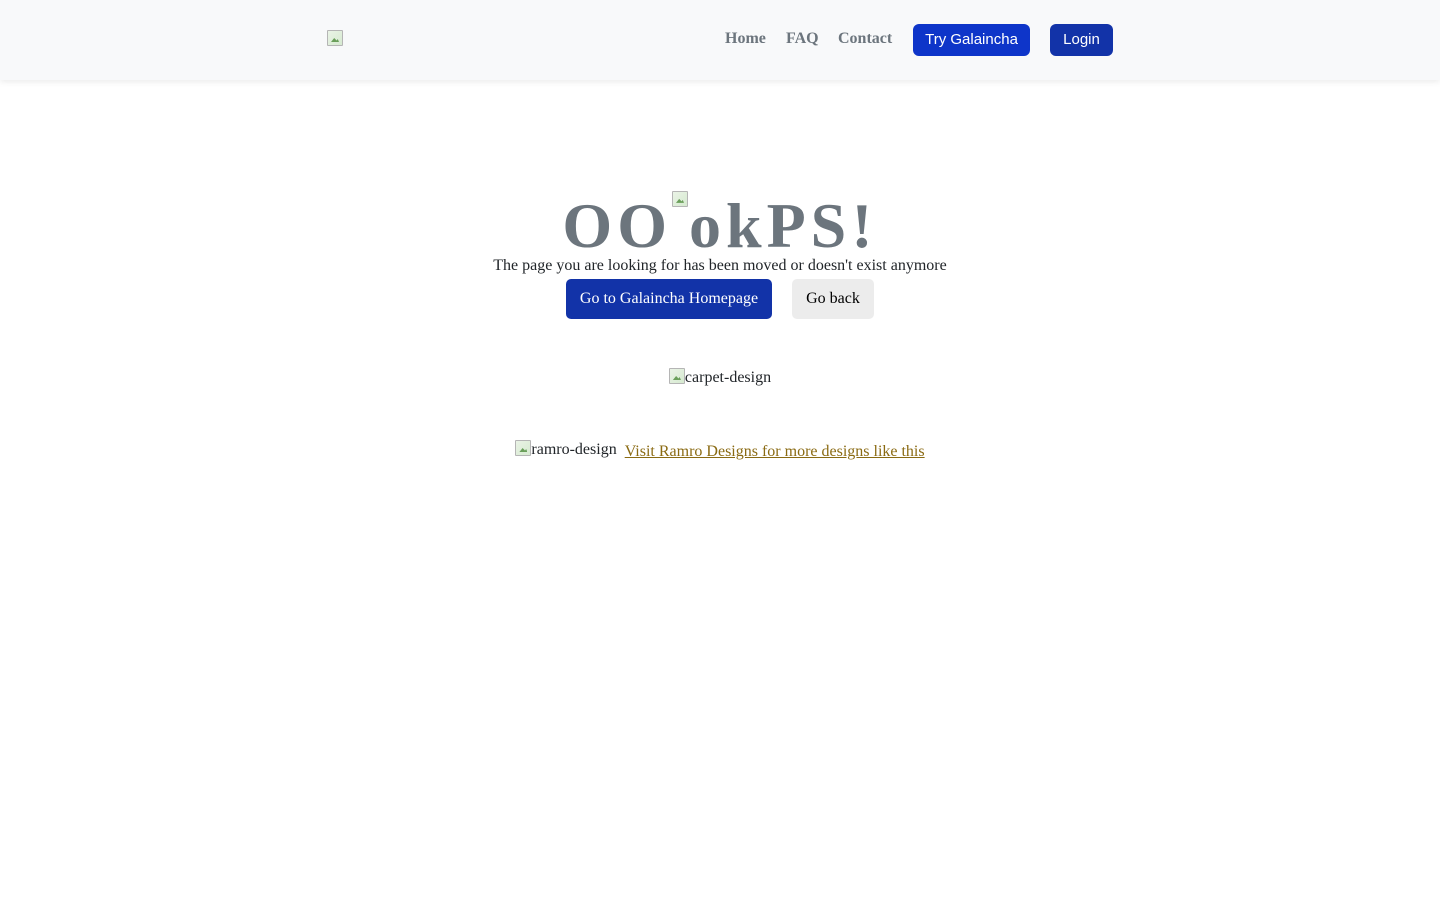 This screenshot has height=900, width=1440. Describe the element at coordinates (1081, 40) in the screenshot. I see `login-button: Login` at that location.